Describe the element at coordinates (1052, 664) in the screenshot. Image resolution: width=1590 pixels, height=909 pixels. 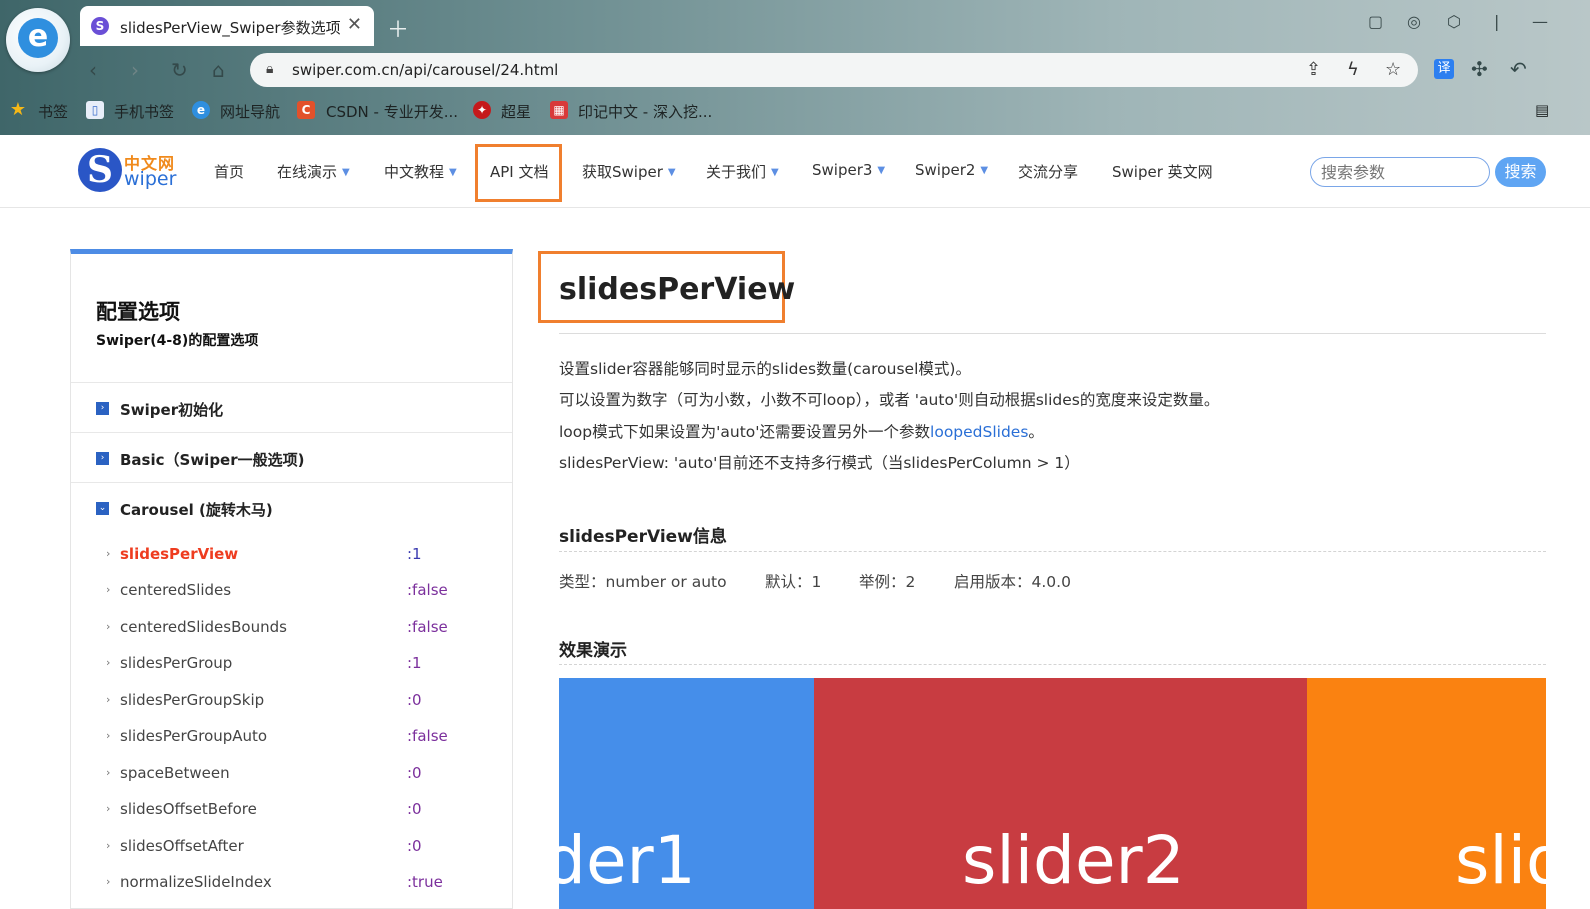
I see `demo-divider` at that location.